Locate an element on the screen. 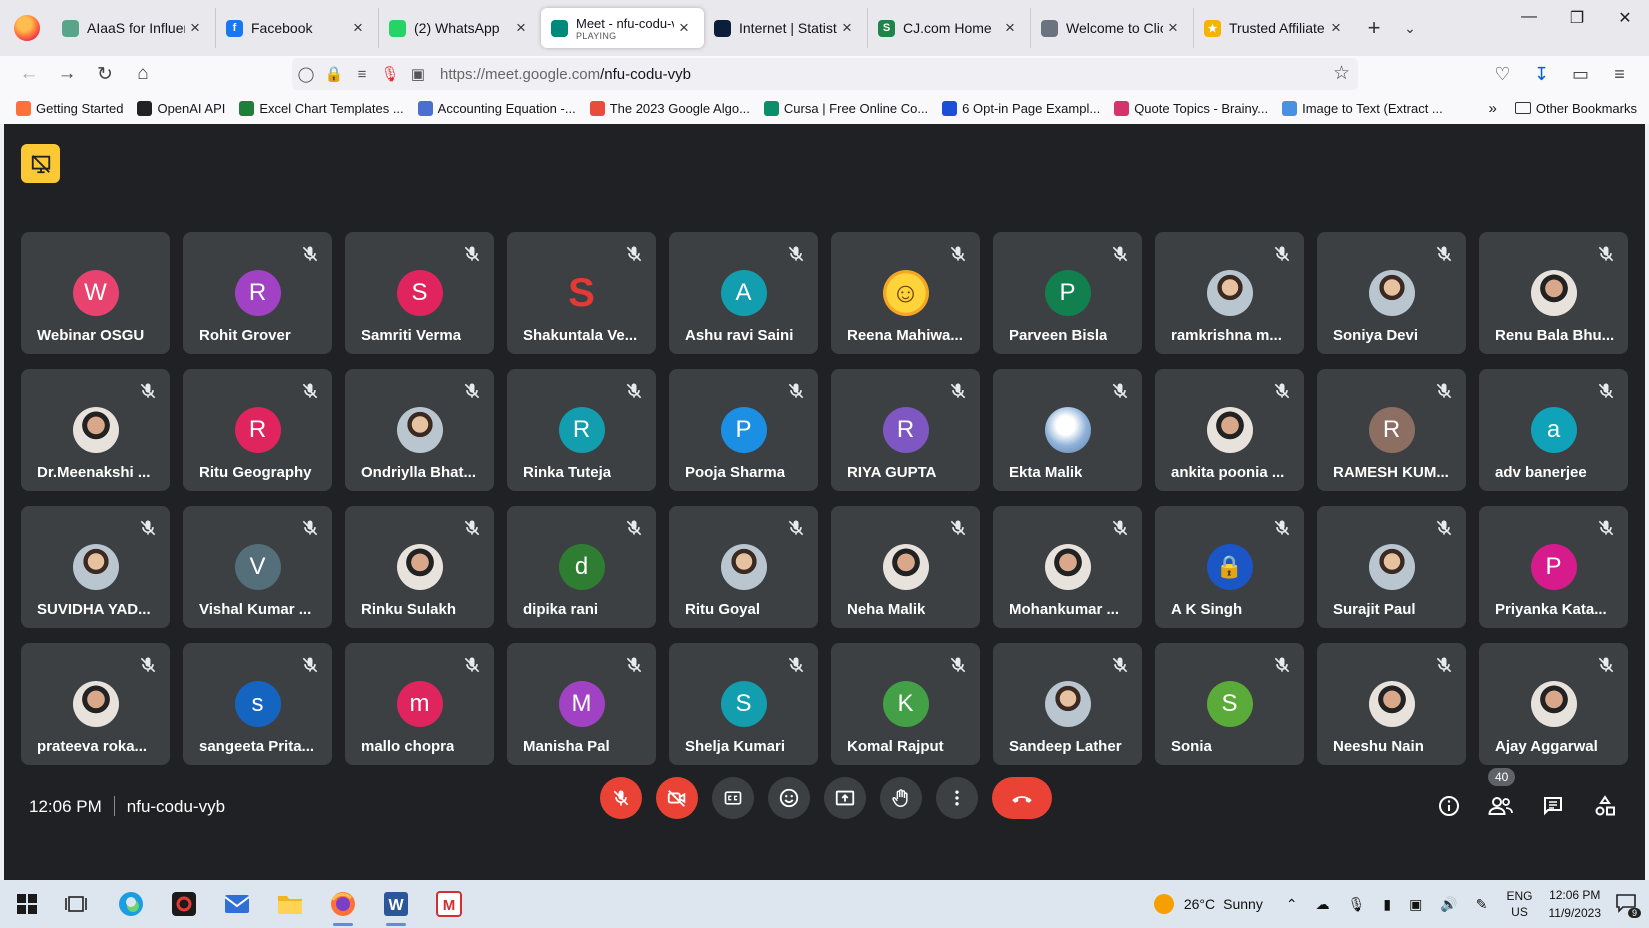  pocket-icon: ♡ is located at coordinates (1502, 74).